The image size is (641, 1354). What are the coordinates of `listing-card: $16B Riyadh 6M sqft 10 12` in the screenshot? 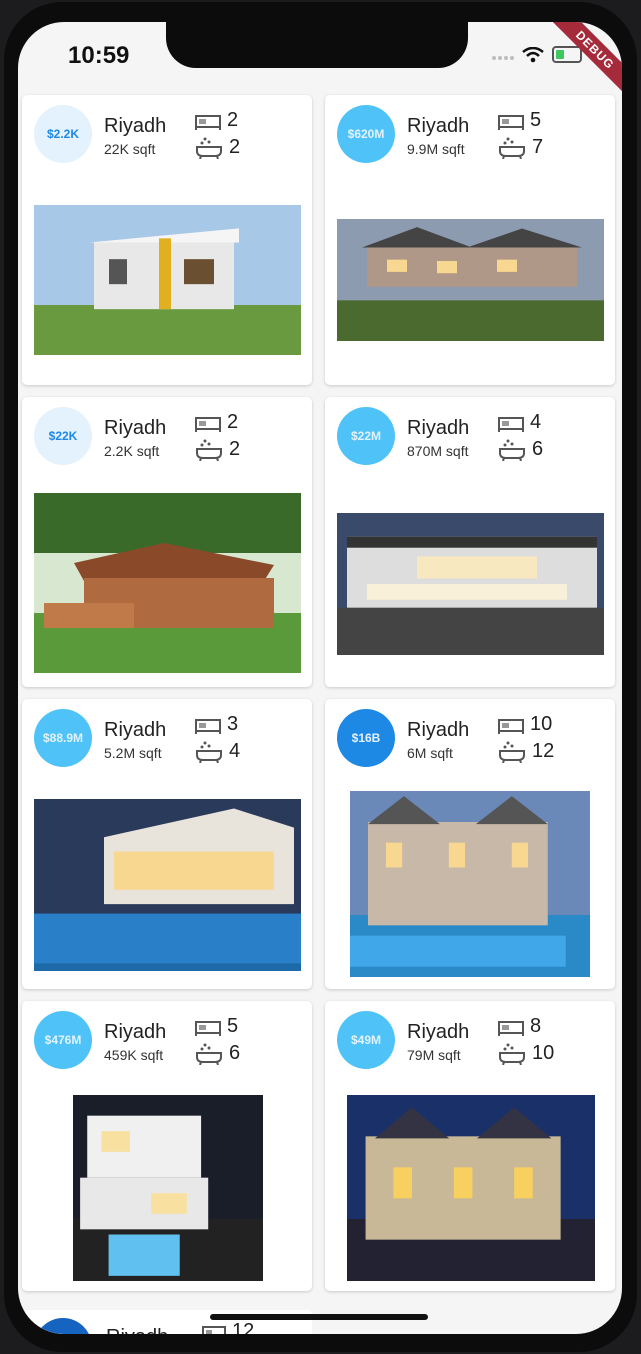 It's located at (470, 844).